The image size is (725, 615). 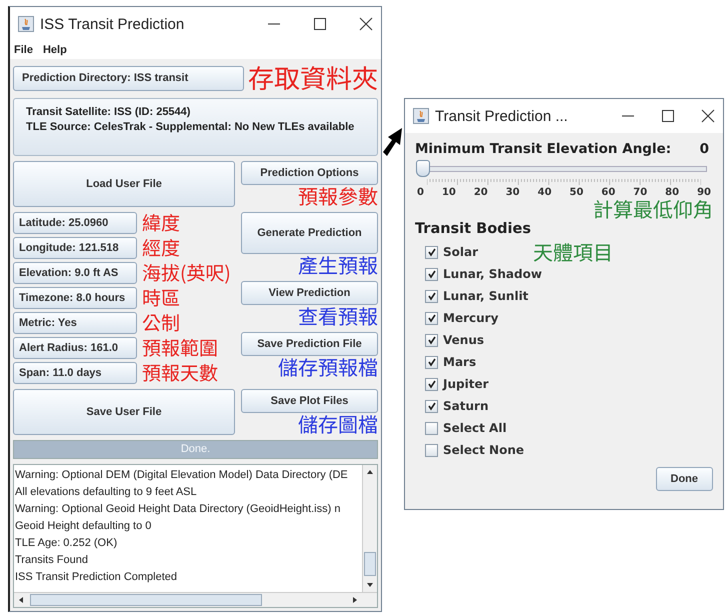 I want to click on checkbox-label: Lunar, Sunlit, so click(x=485, y=296).